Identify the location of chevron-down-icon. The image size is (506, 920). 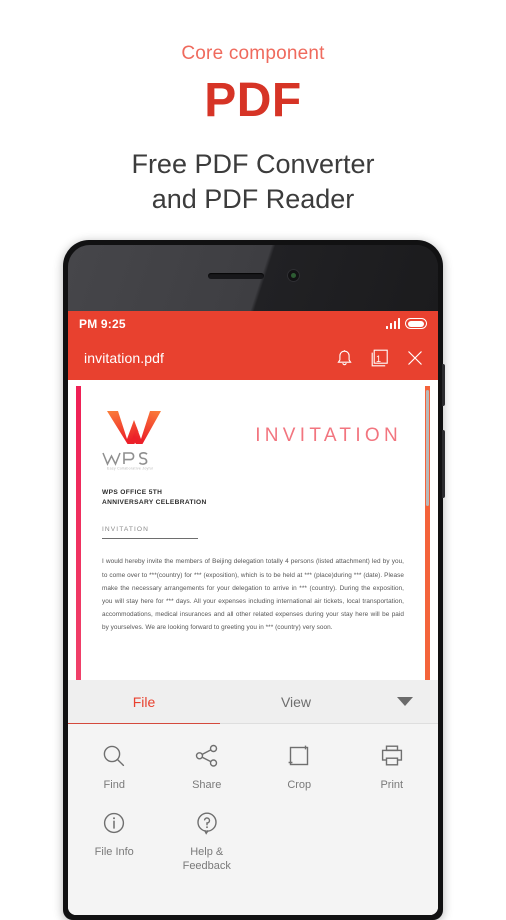
(405, 701).